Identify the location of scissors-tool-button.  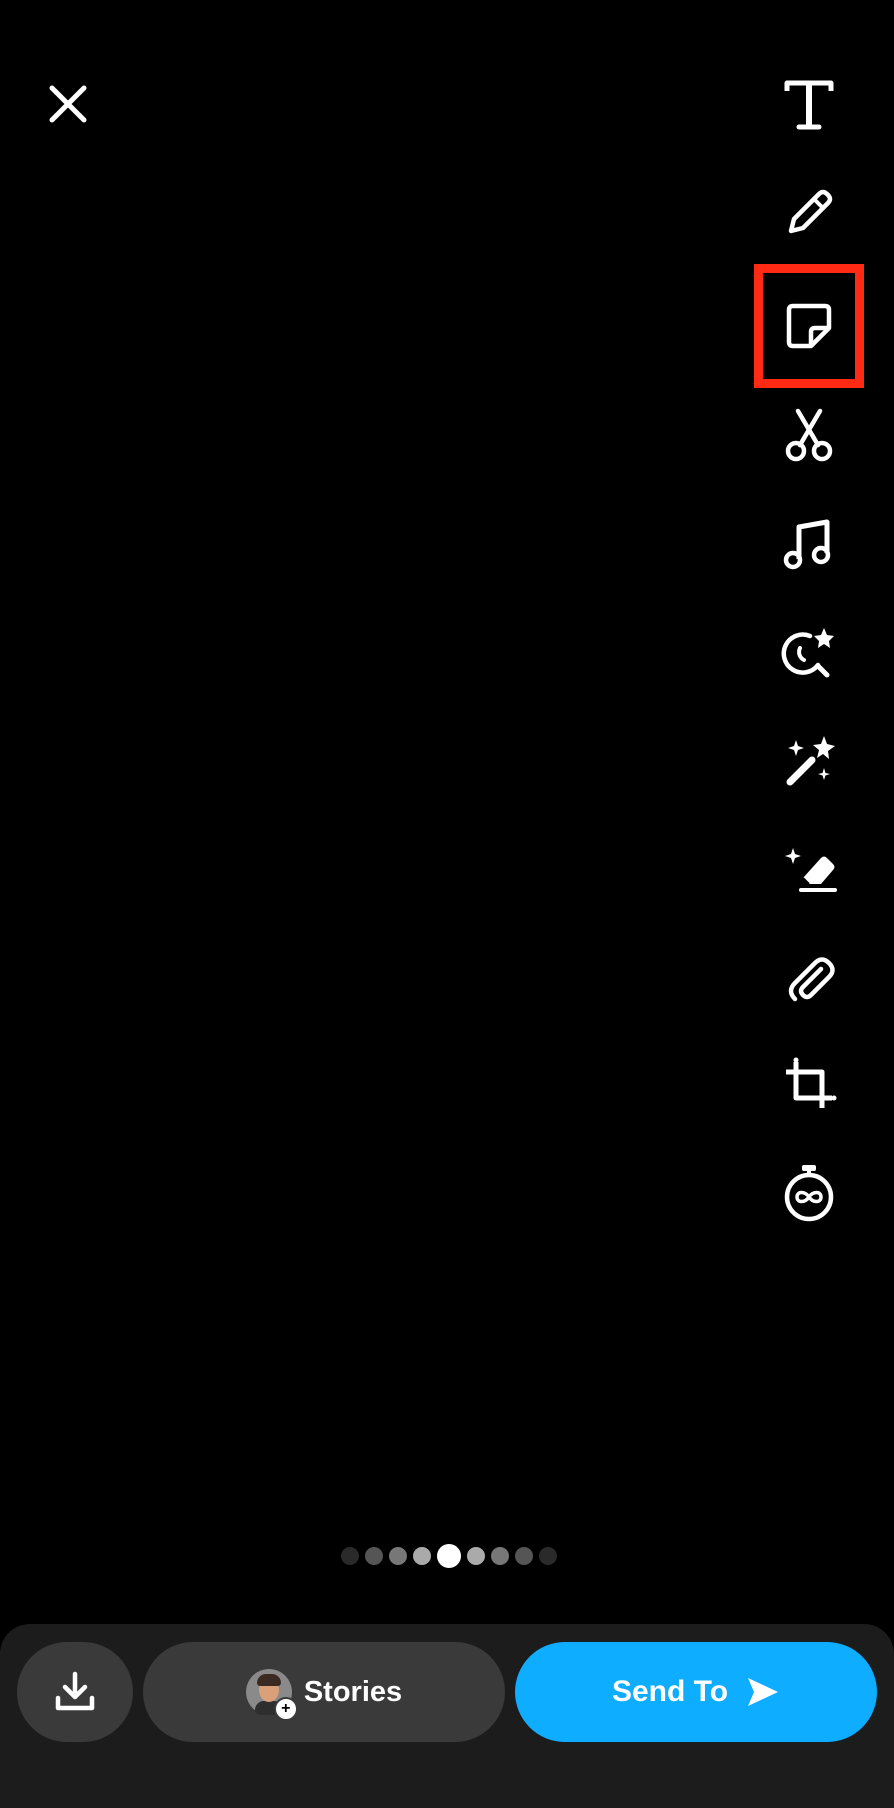
(809, 435).